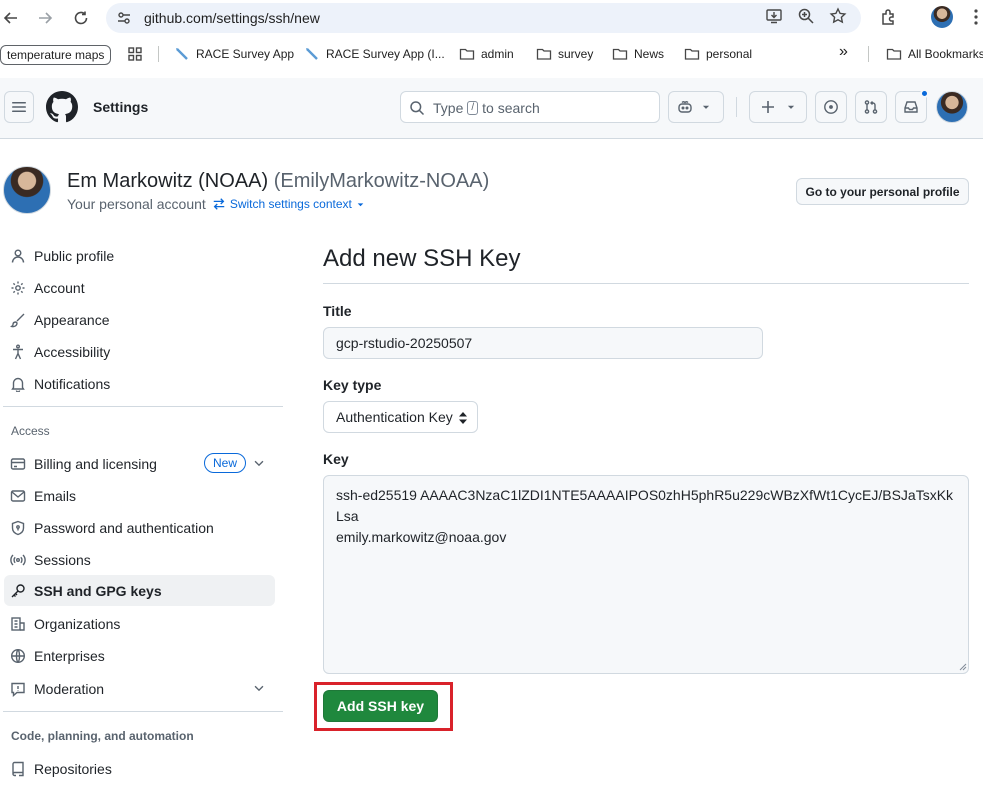 This screenshot has height=787, width=983. I want to click on hamburger-menu-button, so click(19, 107).